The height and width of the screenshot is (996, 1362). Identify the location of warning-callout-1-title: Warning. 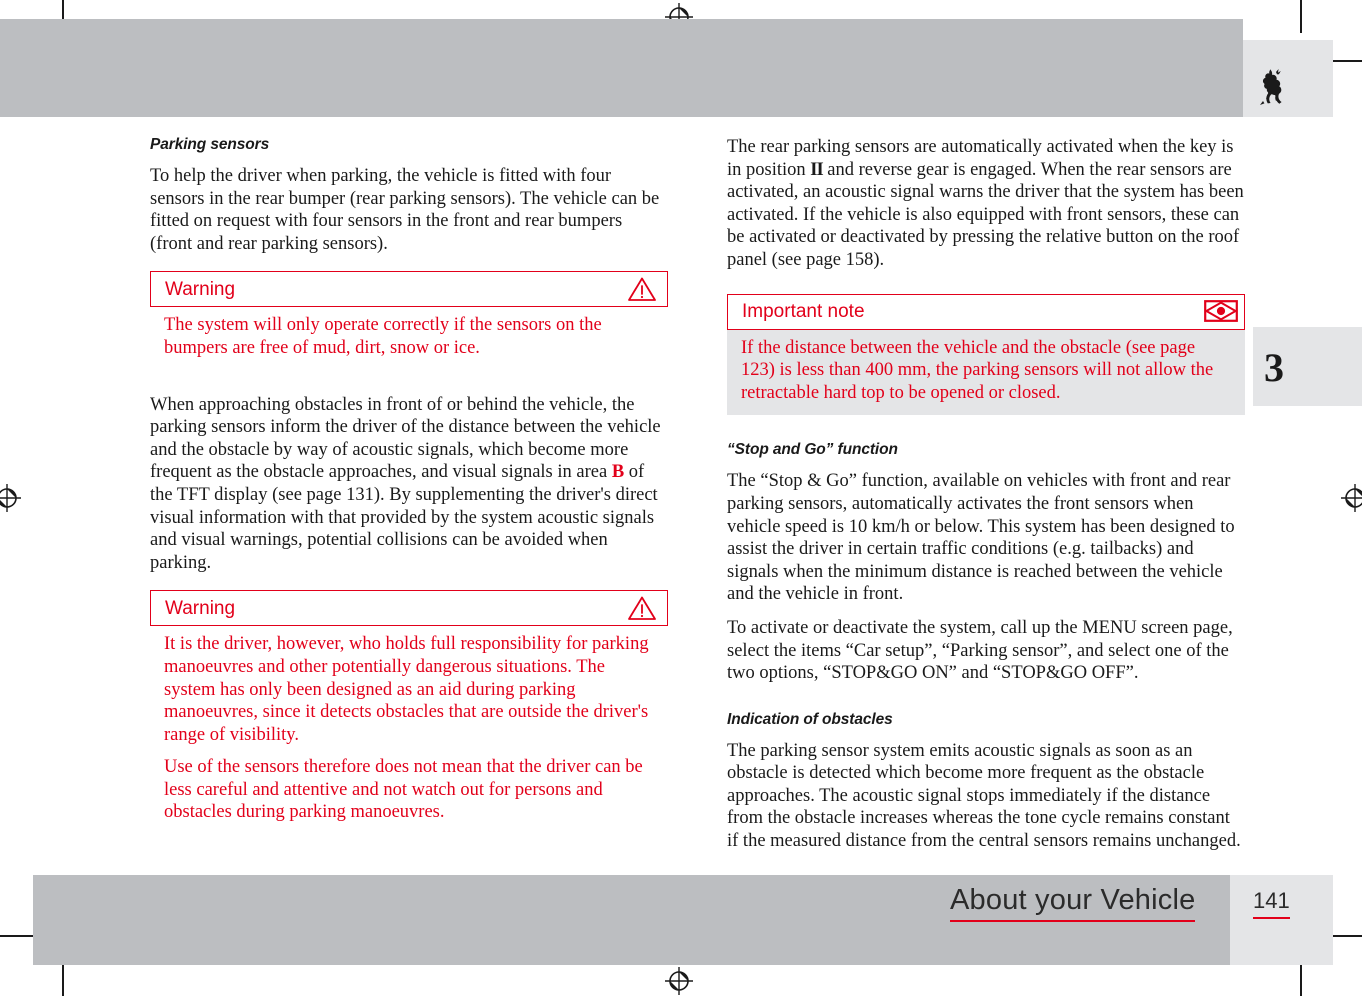
(200, 289).